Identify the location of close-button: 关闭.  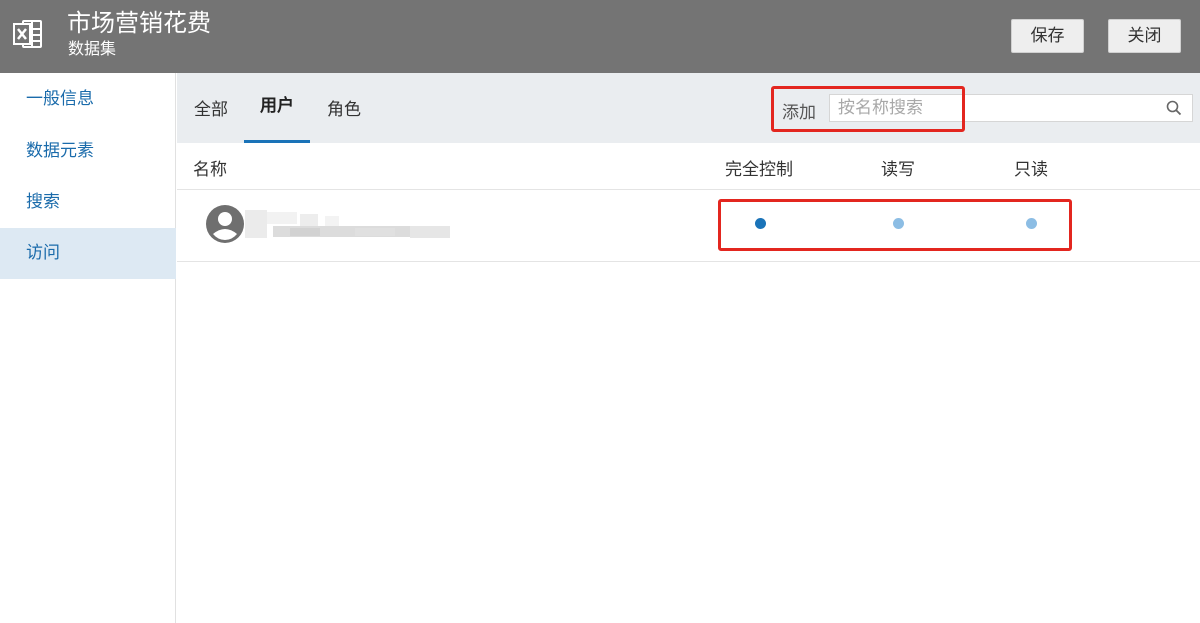
(1144, 36).